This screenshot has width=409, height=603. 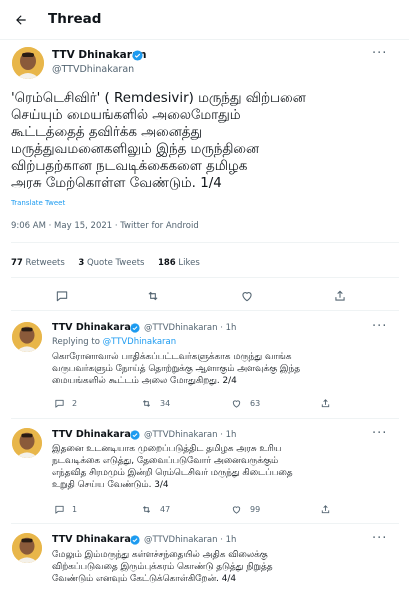 I want to click on like-count: 63, so click(x=255, y=403).